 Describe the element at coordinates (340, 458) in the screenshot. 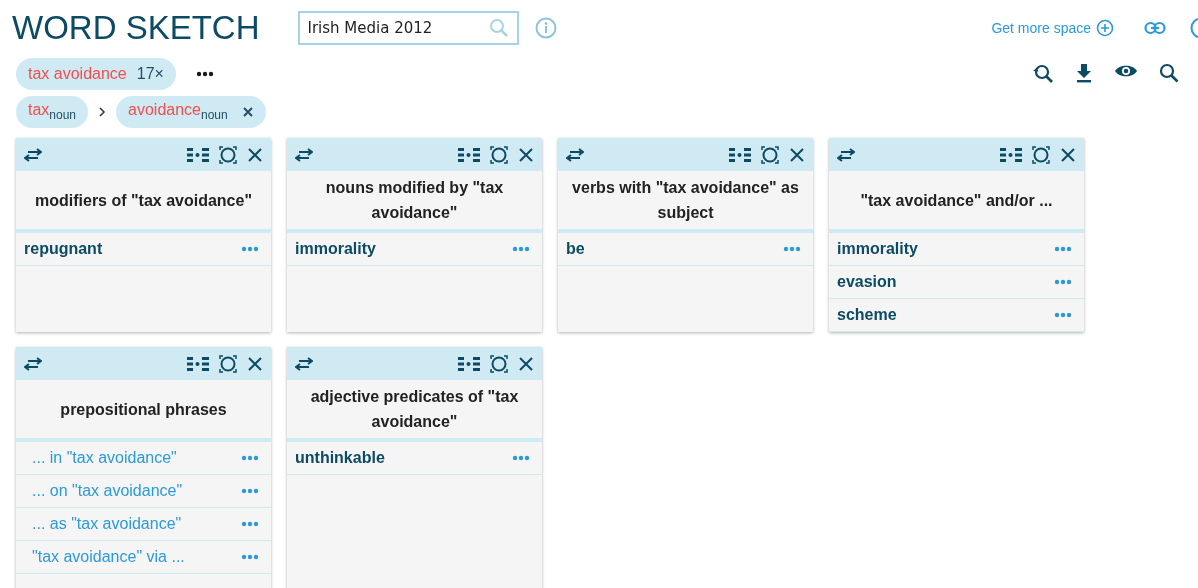

I see `collocate-text: unthinkable` at that location.